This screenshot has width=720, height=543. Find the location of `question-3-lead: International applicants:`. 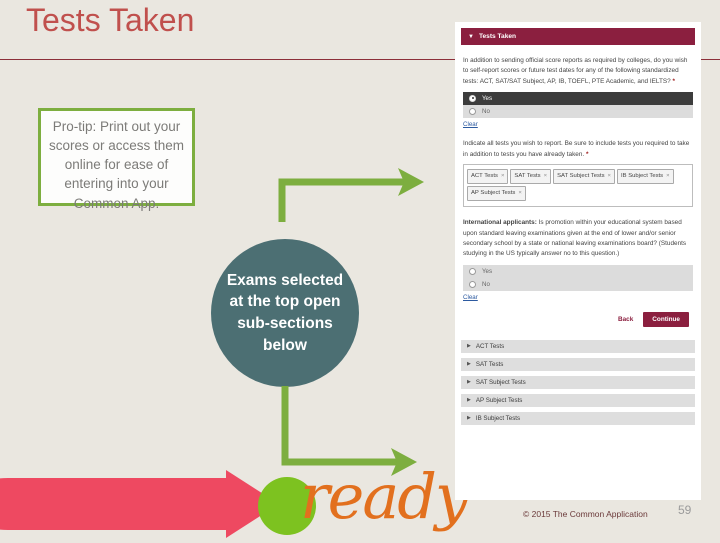

question-3-lead: International applicants: is located at coordinates (500, 223).